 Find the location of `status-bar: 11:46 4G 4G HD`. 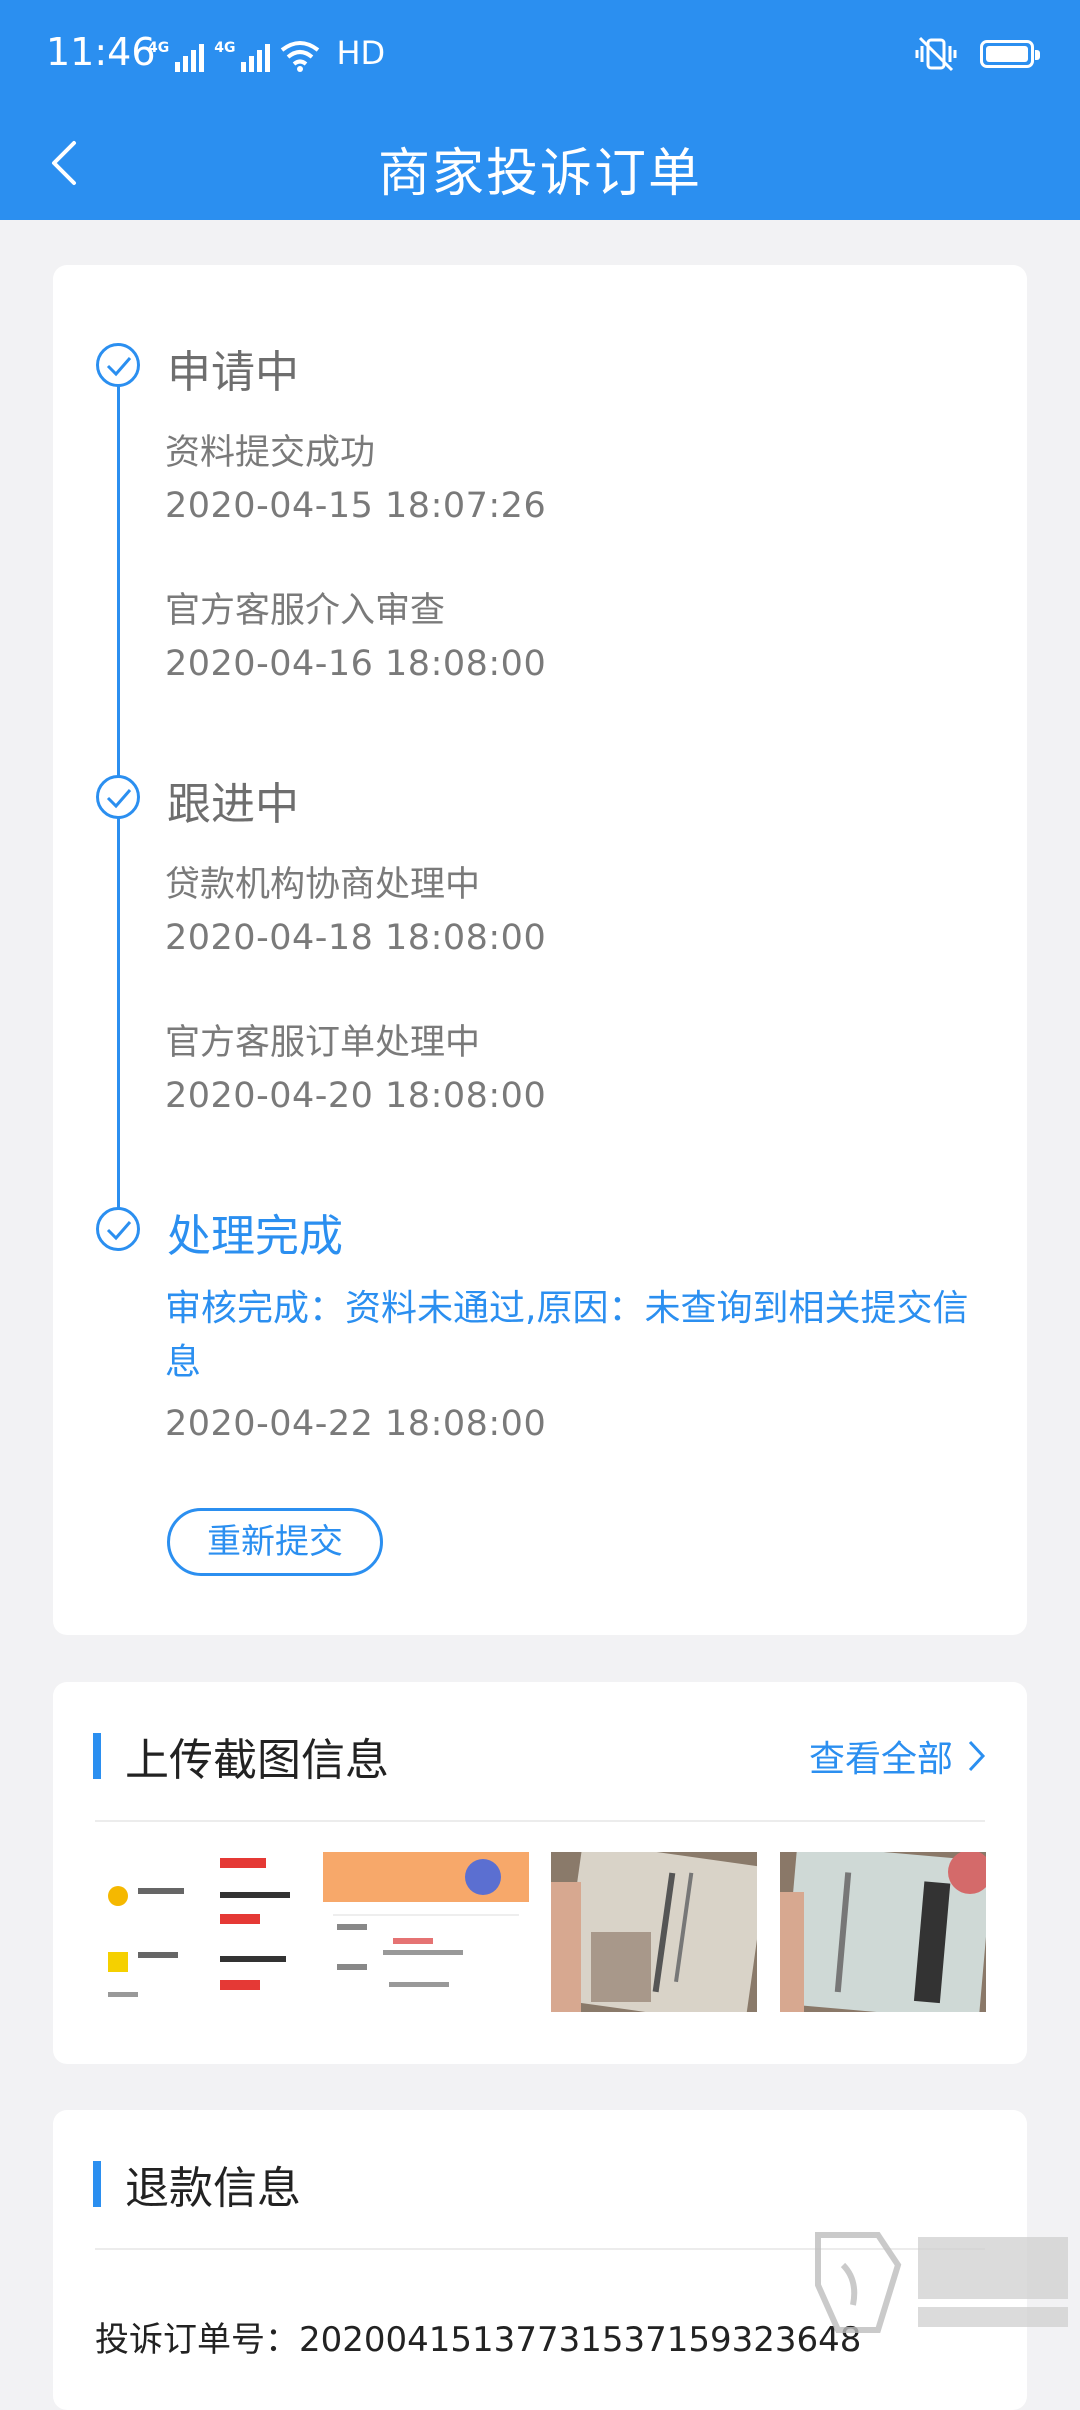

status-bar: 11:46 4G 4G HD is located at coordinates (540, 52).